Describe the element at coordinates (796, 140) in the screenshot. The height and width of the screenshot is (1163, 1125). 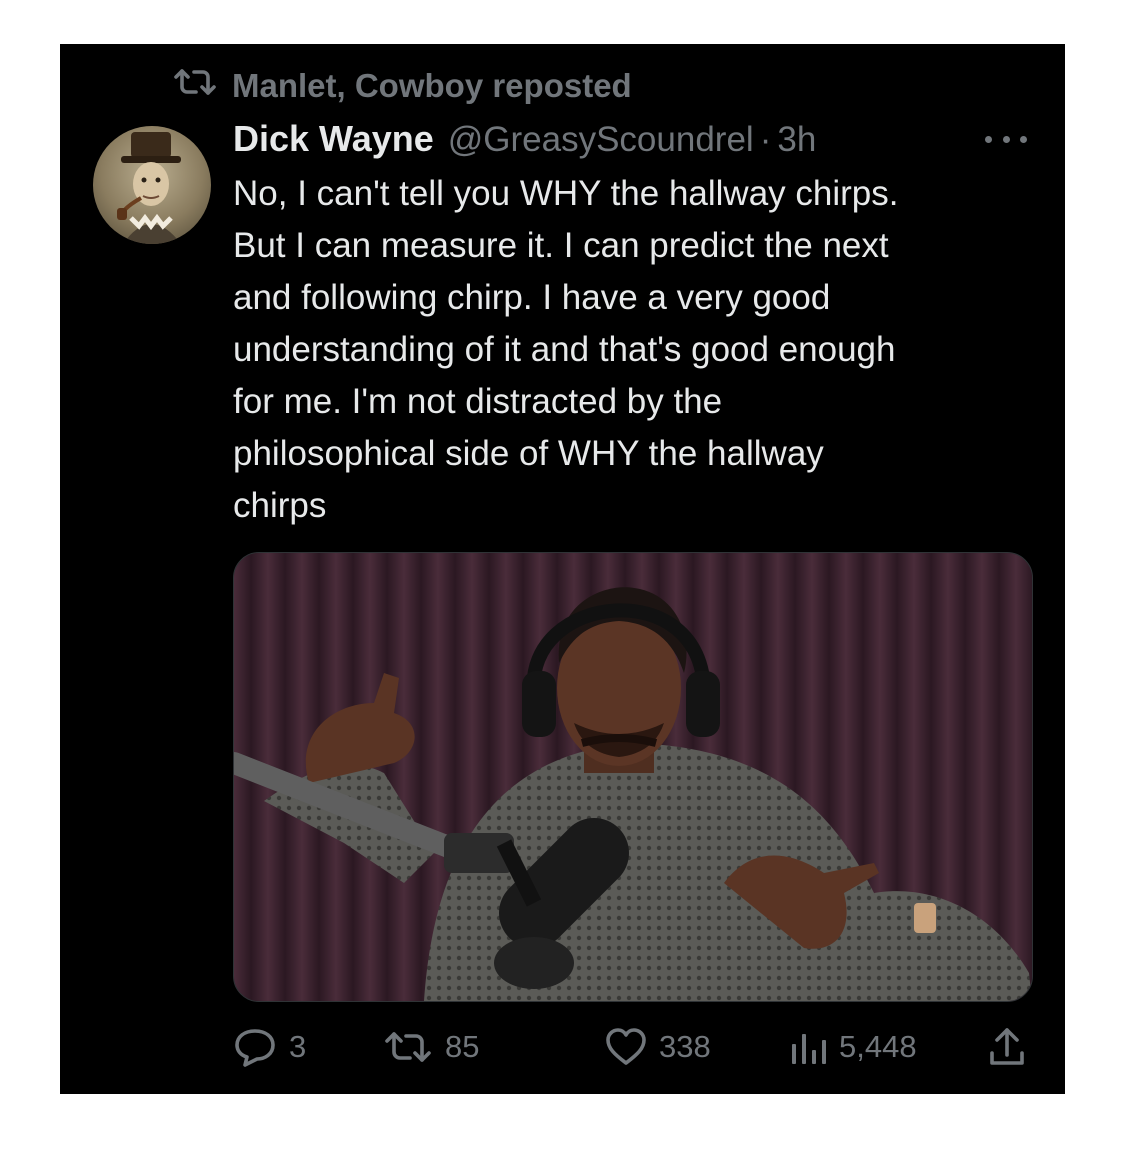
I see `timestamp: 3h` at that location.